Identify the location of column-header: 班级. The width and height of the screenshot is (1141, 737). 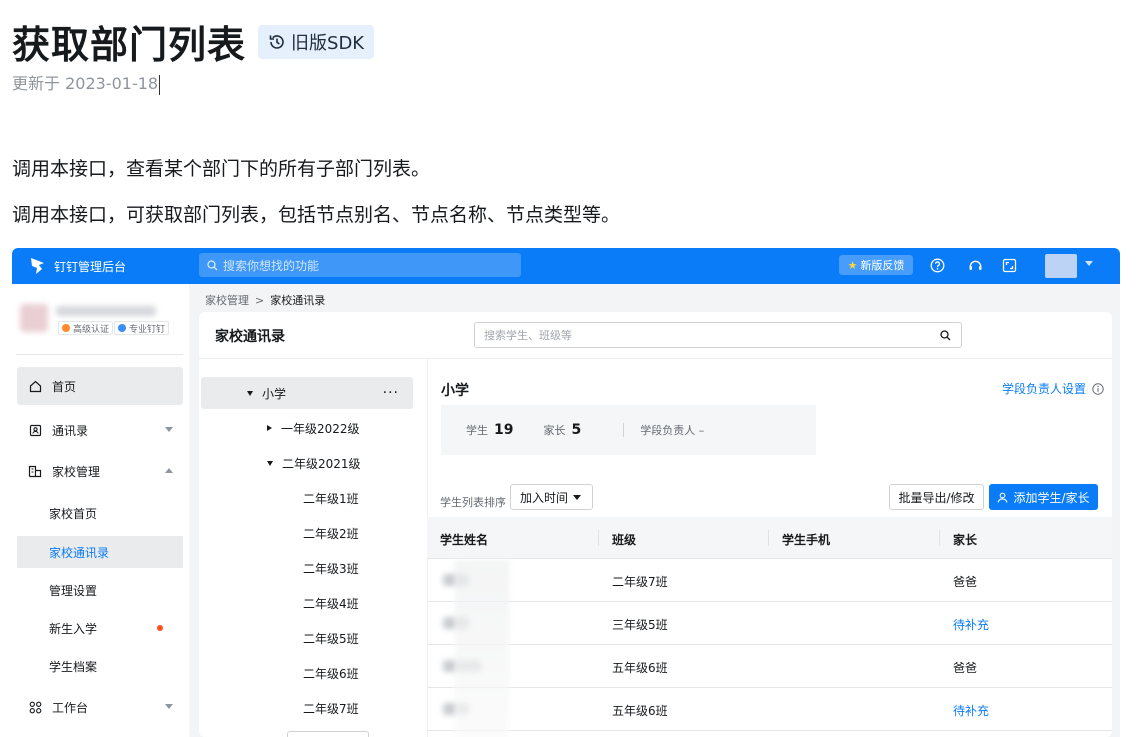
(624, 539).